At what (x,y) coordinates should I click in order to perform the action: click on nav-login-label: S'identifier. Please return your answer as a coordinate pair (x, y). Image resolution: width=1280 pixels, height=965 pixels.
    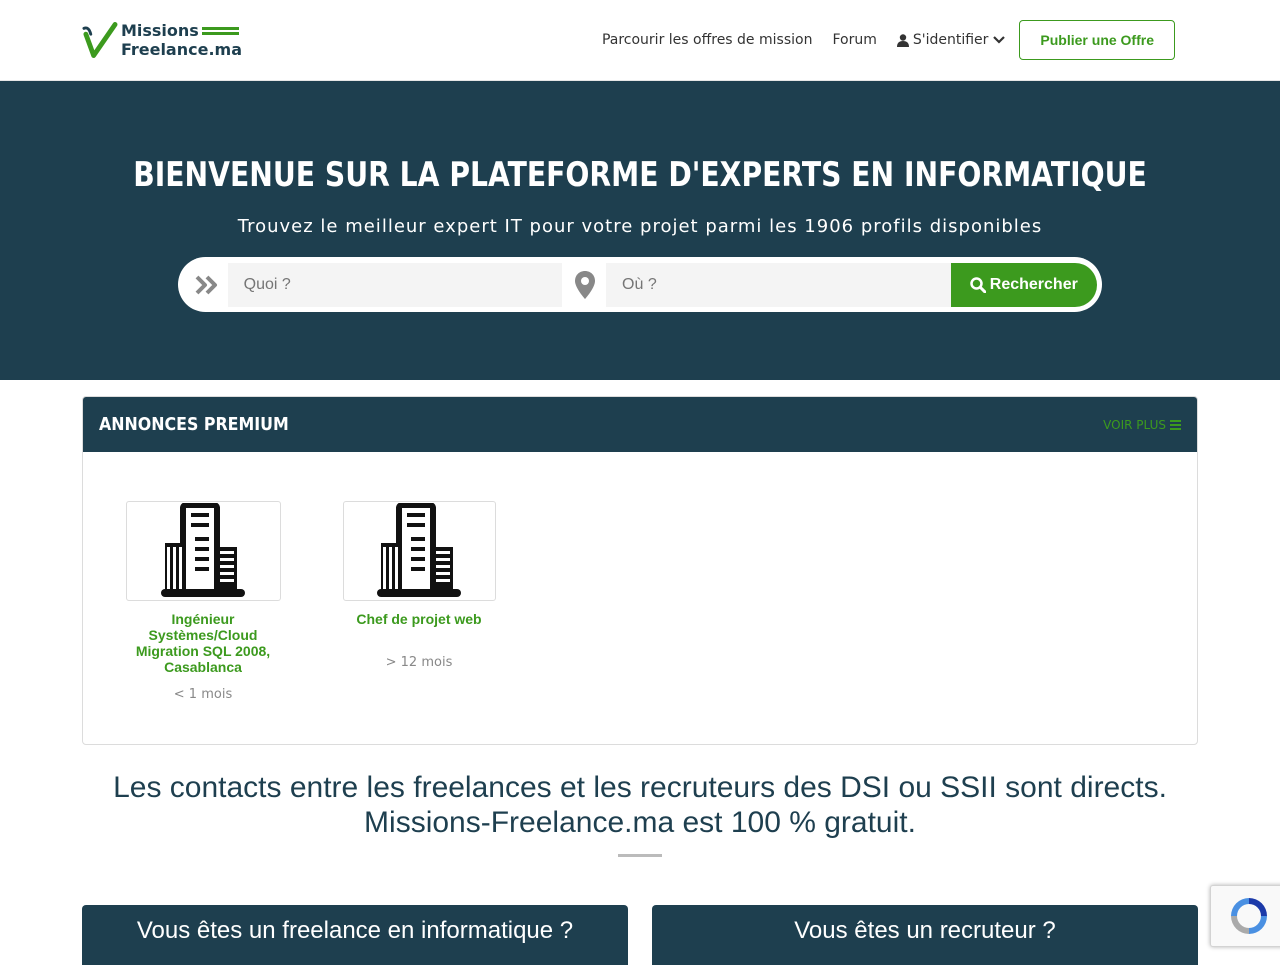
    Looking at the image, I should click on (950, 40).